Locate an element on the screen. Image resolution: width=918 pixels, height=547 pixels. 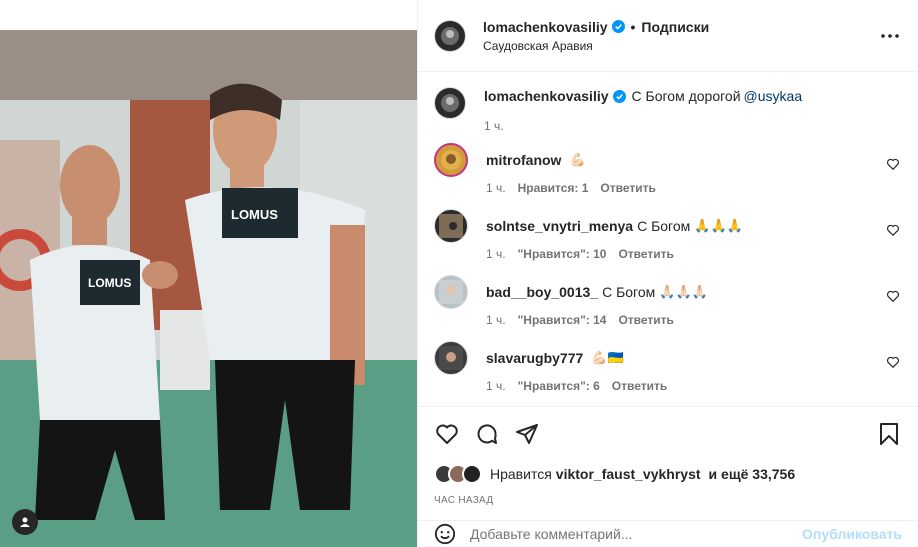
caption-username: lomachenkovasiliy is located at coordinates (546, 96).